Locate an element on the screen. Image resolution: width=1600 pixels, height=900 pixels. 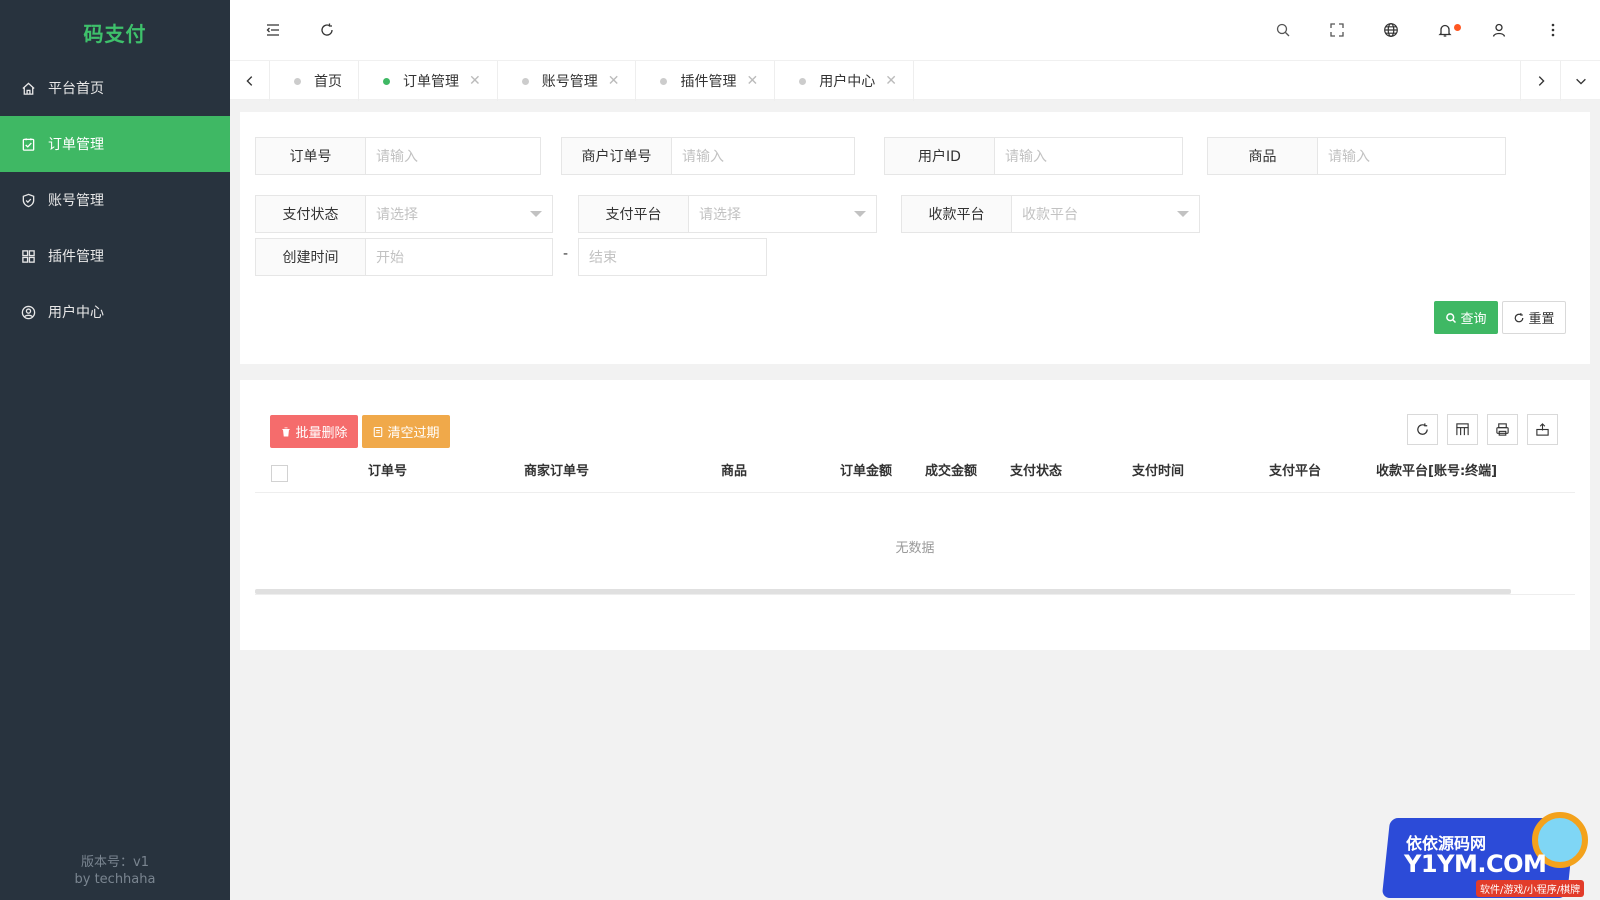
clear-expired-label: 清空过期 is located at coordinates (413, 433).